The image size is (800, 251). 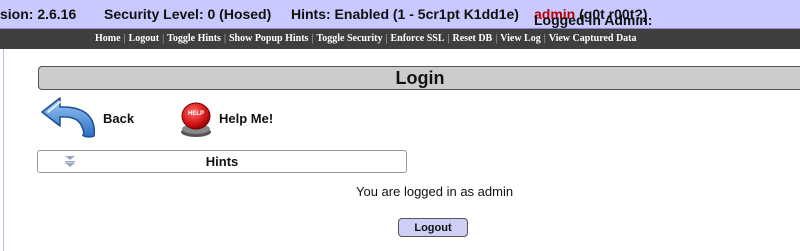 I want to click on security-level-label: Security Level: 0 (Hosed), so click(x=188, y=14).